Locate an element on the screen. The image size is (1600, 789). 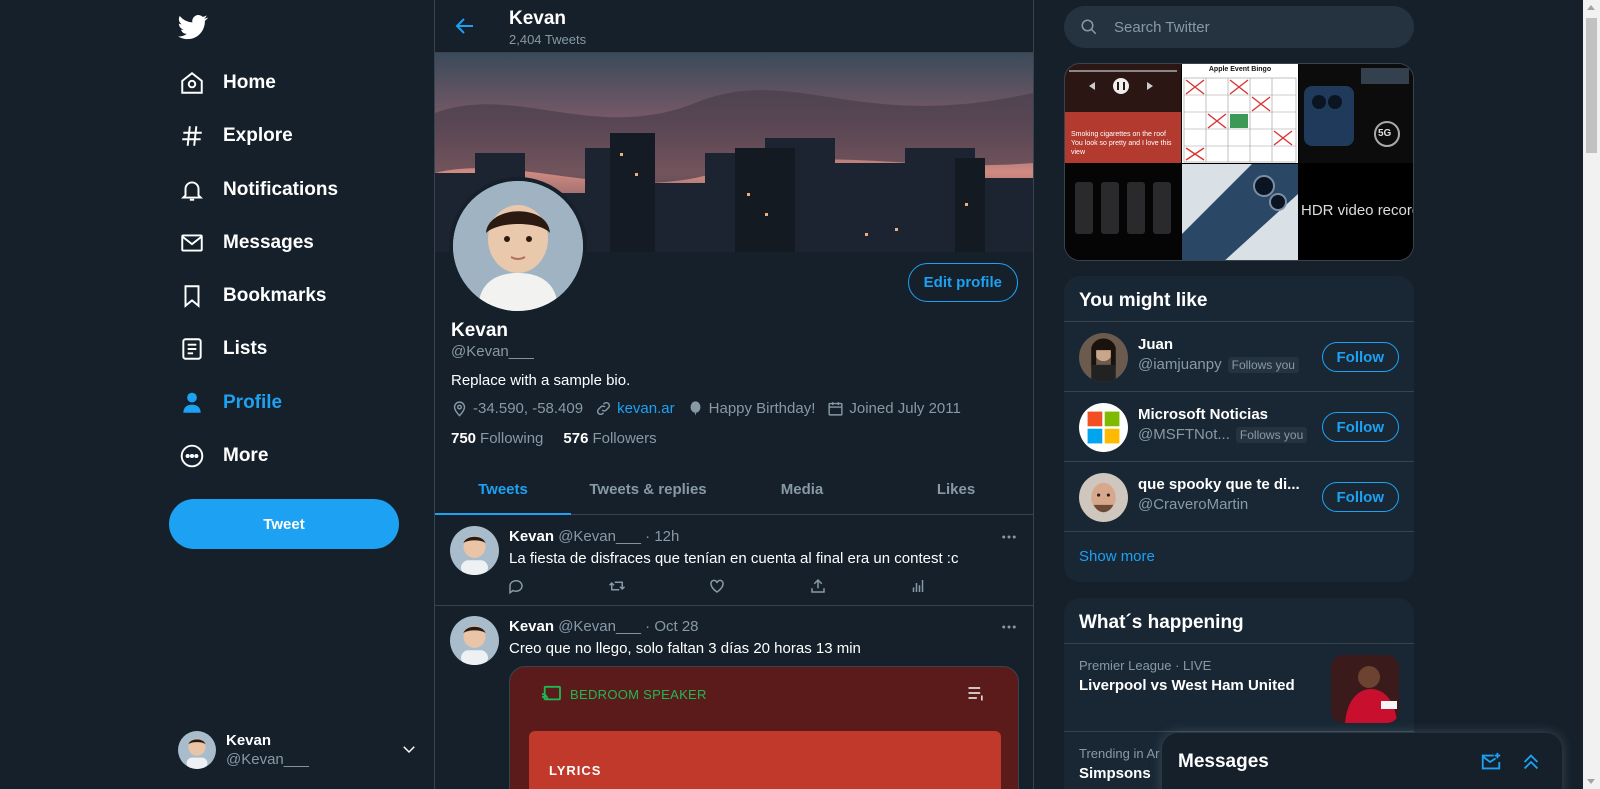
media-thumb-lineup is located at coordinates (1123, 212).